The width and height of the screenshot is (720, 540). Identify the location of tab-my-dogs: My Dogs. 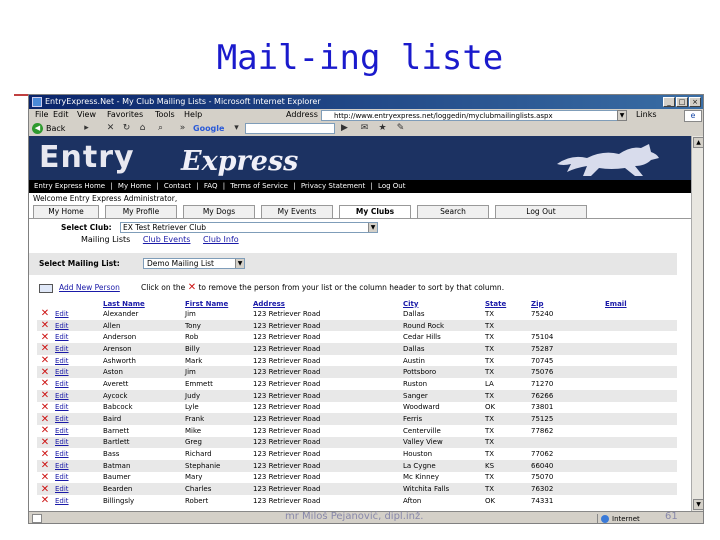
(219, 211).